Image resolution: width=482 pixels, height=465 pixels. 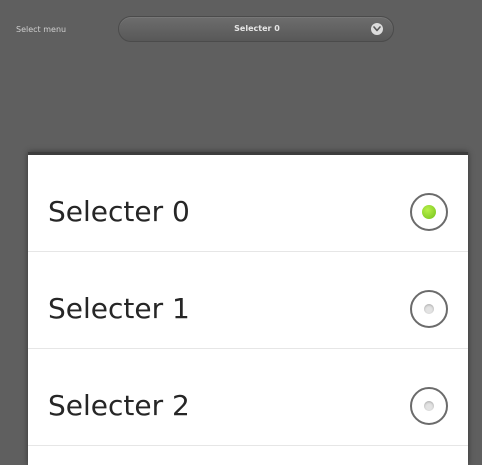 What do you see at coordinates (41, 29) in the screenshot?
I see `select-menu-label: Select menu` at bounding box center [41, 29].